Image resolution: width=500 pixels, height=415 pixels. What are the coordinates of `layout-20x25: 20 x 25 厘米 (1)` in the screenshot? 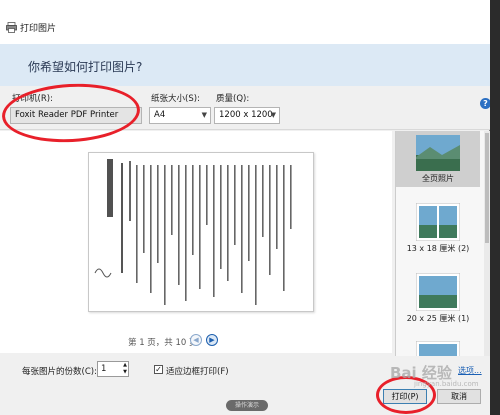 It's located at (438, 299).